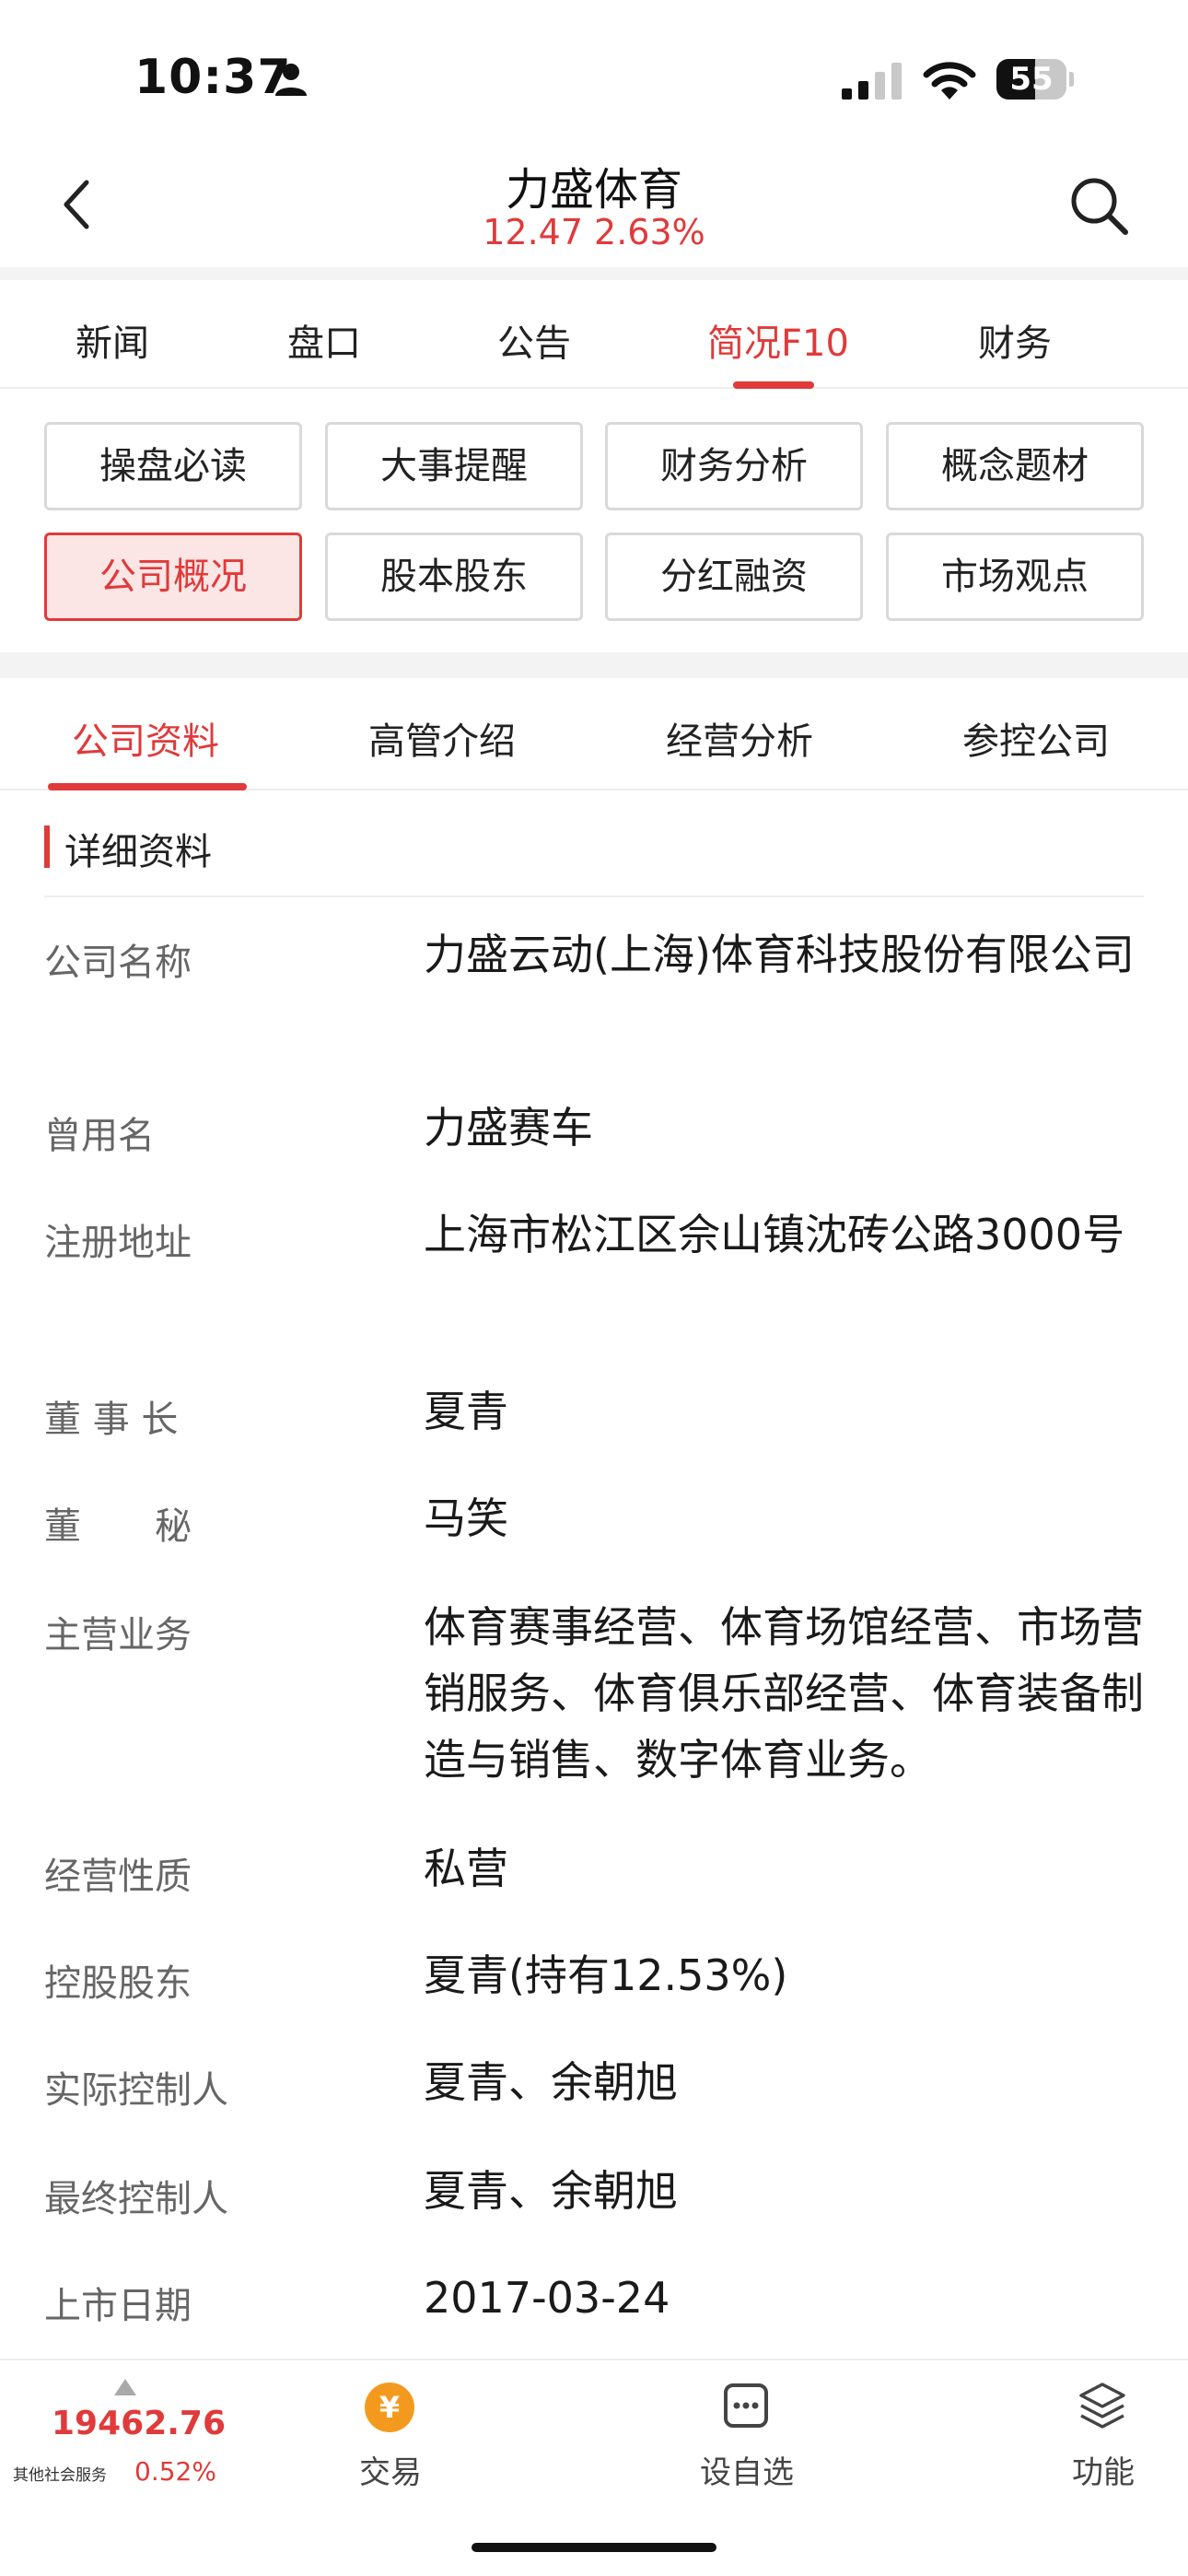 The width and height of the screenshot is (1188, 2576). What do you see at coordinates (125, 2387) in the screenshot?
I see `triangle-up-icon` at bounding box center [125, 2387].